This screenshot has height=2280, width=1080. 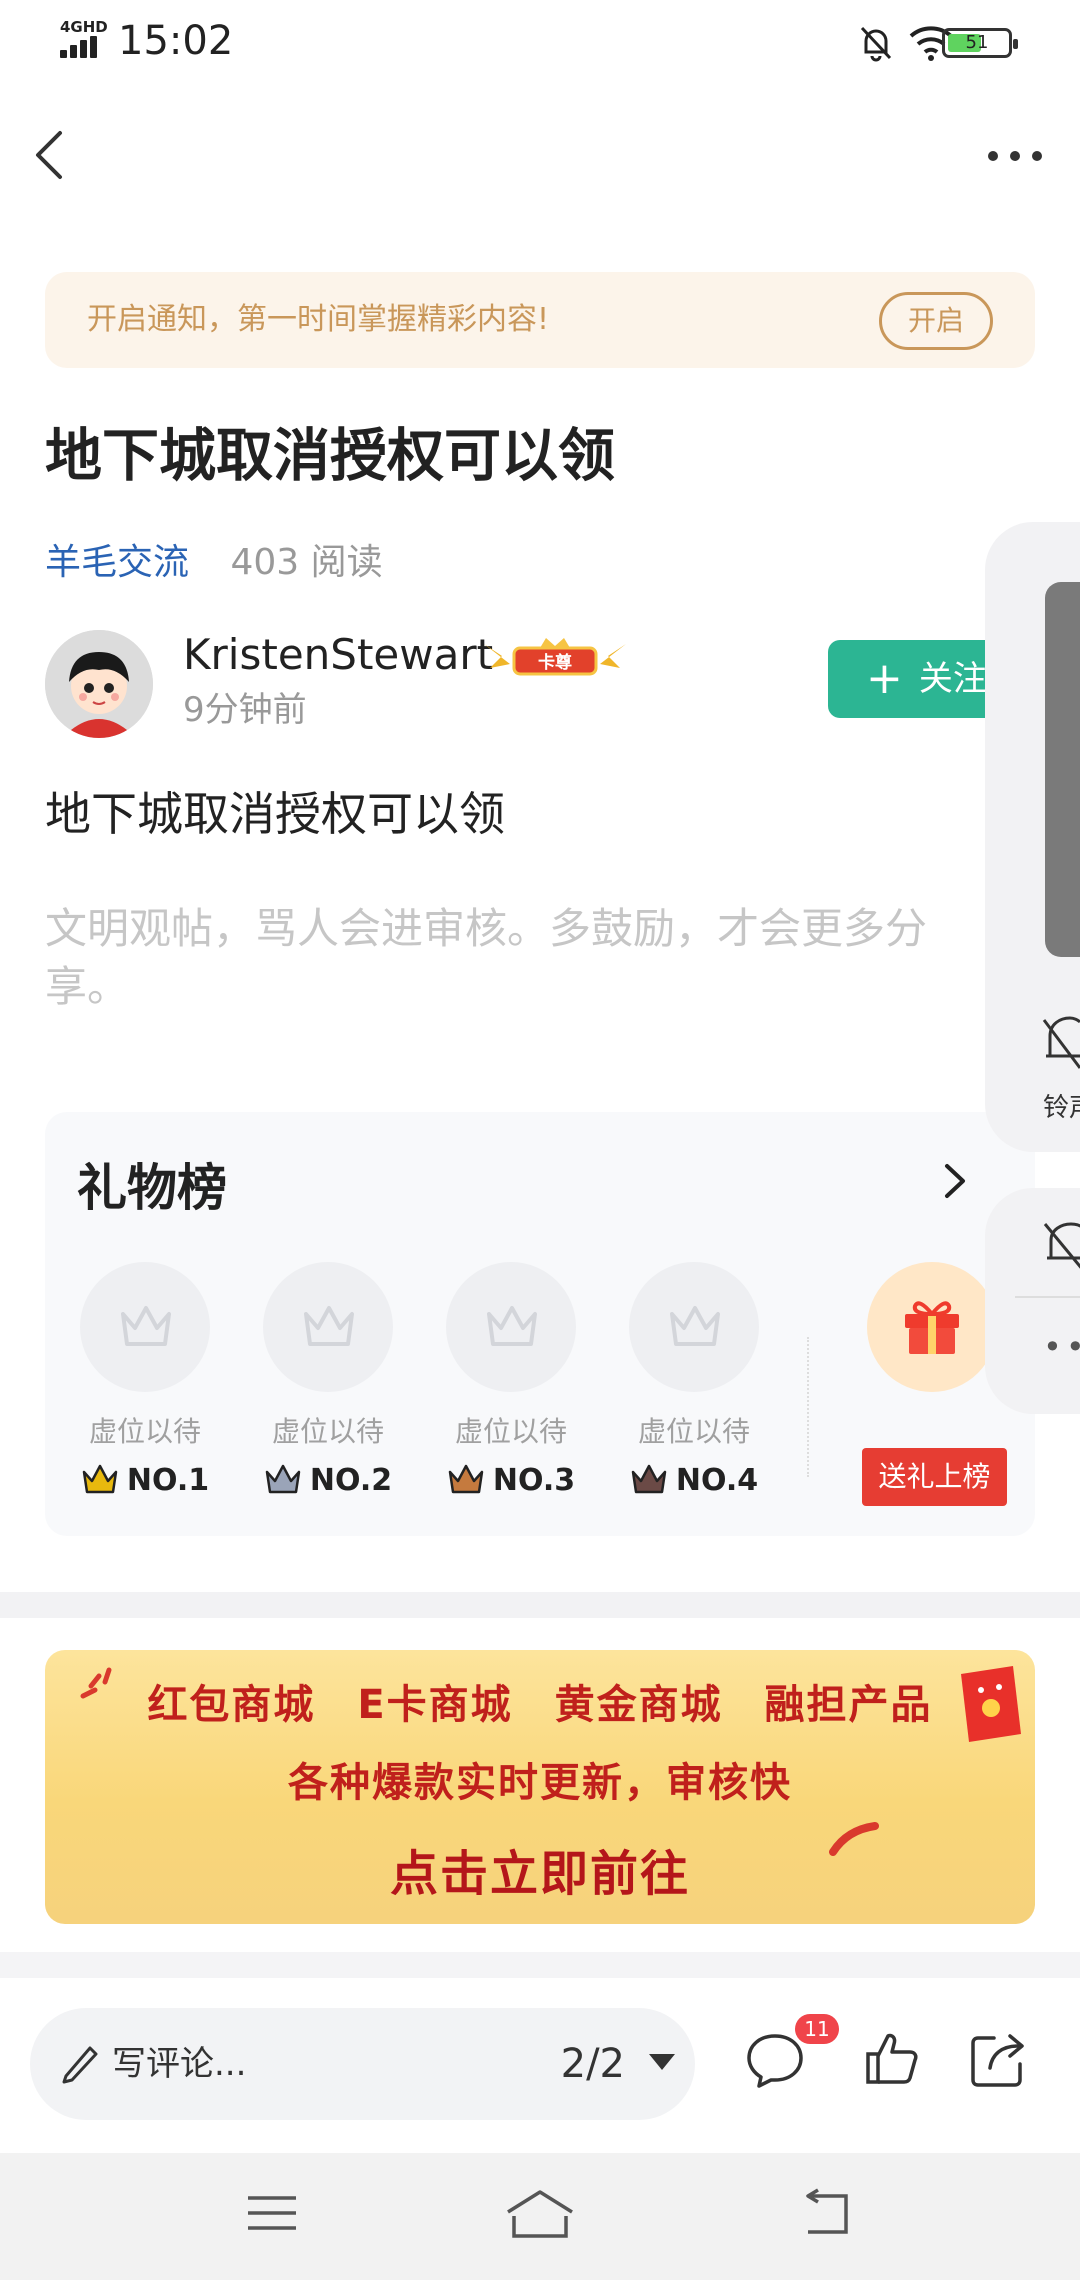 What do you see at coordinates (952, 679) in the screenshot?
I see `follow-label: 关注` at bounding box center [952, 679].